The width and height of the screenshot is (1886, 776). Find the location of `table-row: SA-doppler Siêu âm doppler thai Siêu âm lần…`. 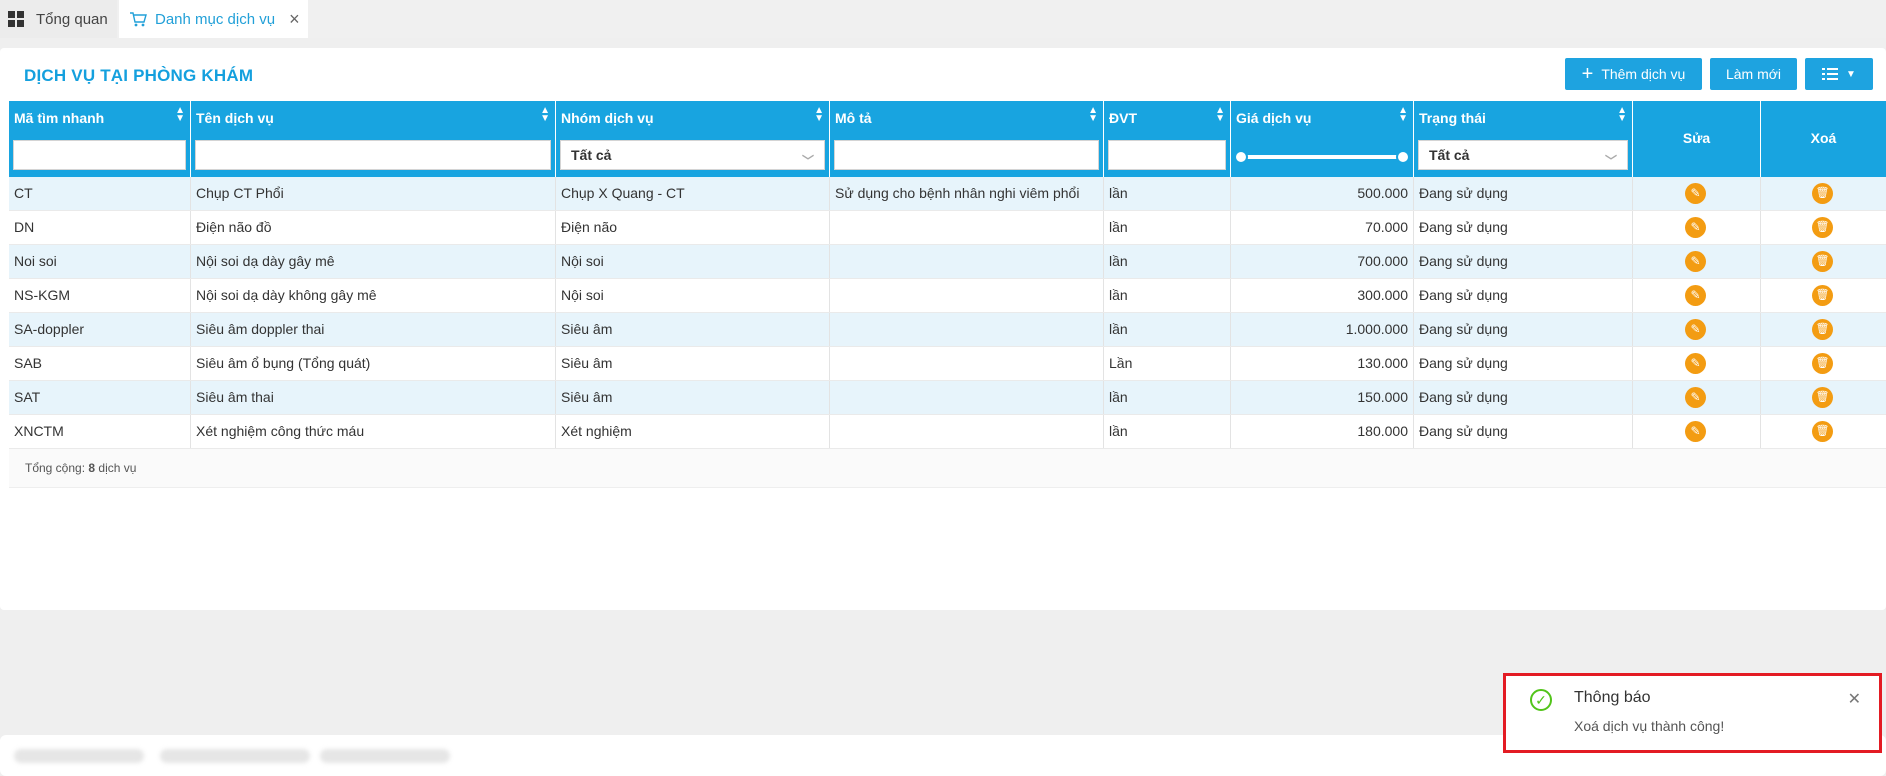

table-row: SA-doppler Siêu âm doppler thai Siêu âm lần… is located at coordinates (947, 330).